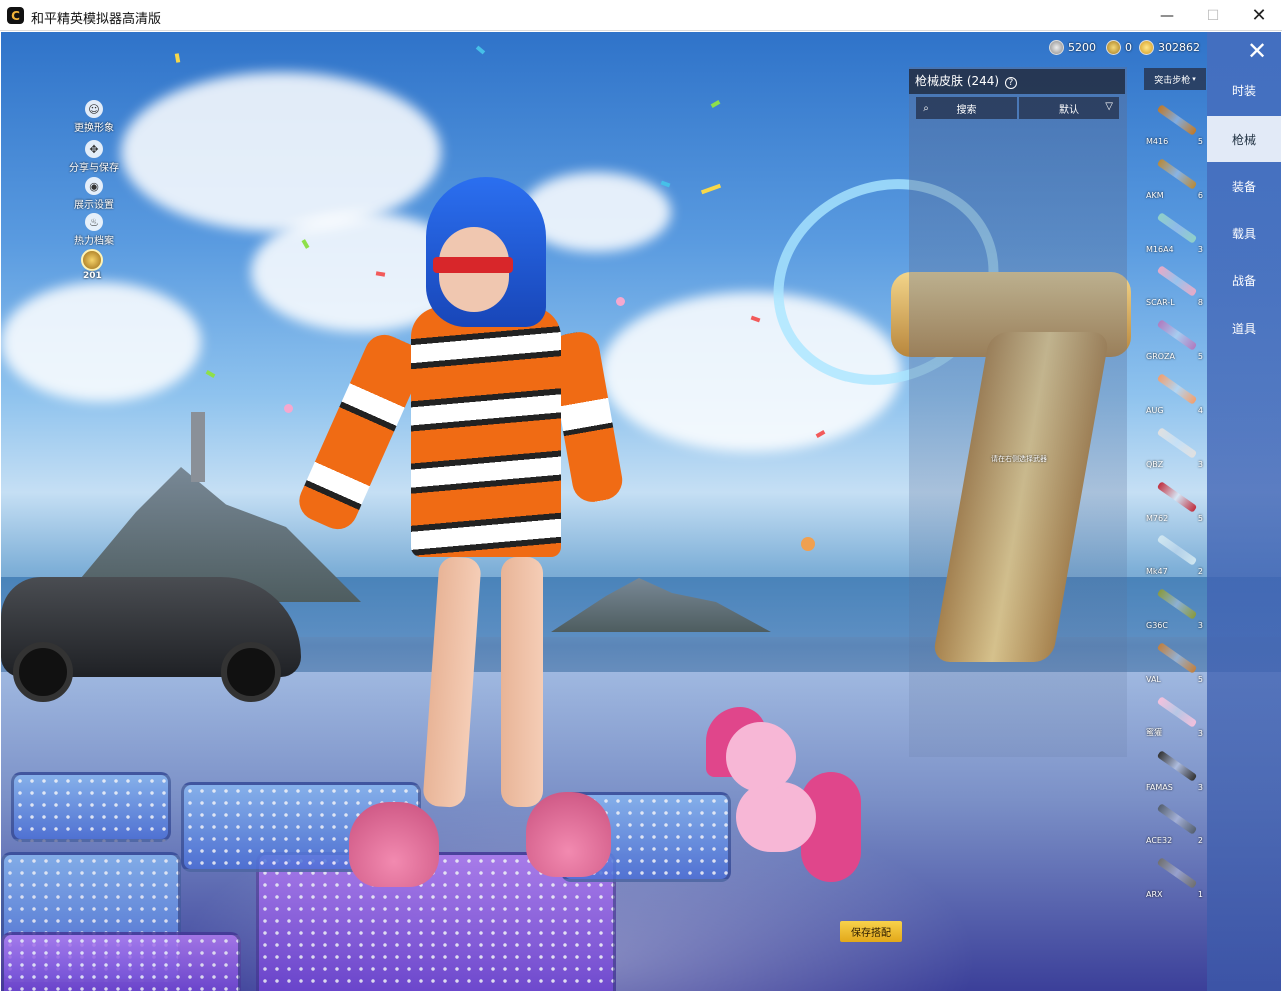 This screenshot has width=1282, height=992. I want to click on close-window-button: ✕, so click(1259, 15).